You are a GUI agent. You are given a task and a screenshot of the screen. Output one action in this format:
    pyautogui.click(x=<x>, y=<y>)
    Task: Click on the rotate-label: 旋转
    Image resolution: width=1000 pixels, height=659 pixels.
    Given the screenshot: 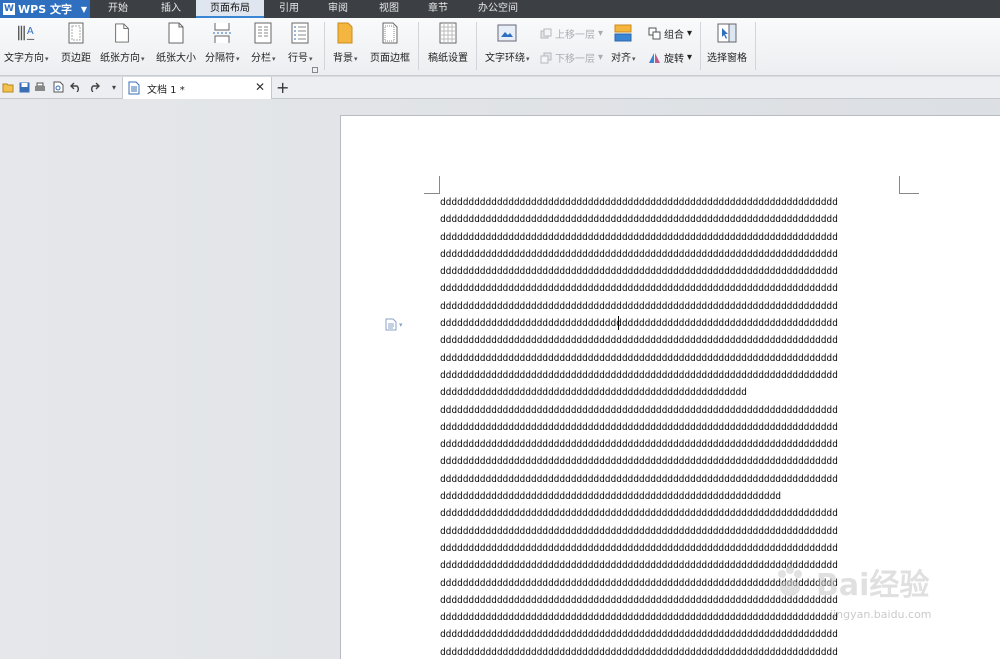 What is the action you would take?
    pyautogui.click(x=674, y=59)
    